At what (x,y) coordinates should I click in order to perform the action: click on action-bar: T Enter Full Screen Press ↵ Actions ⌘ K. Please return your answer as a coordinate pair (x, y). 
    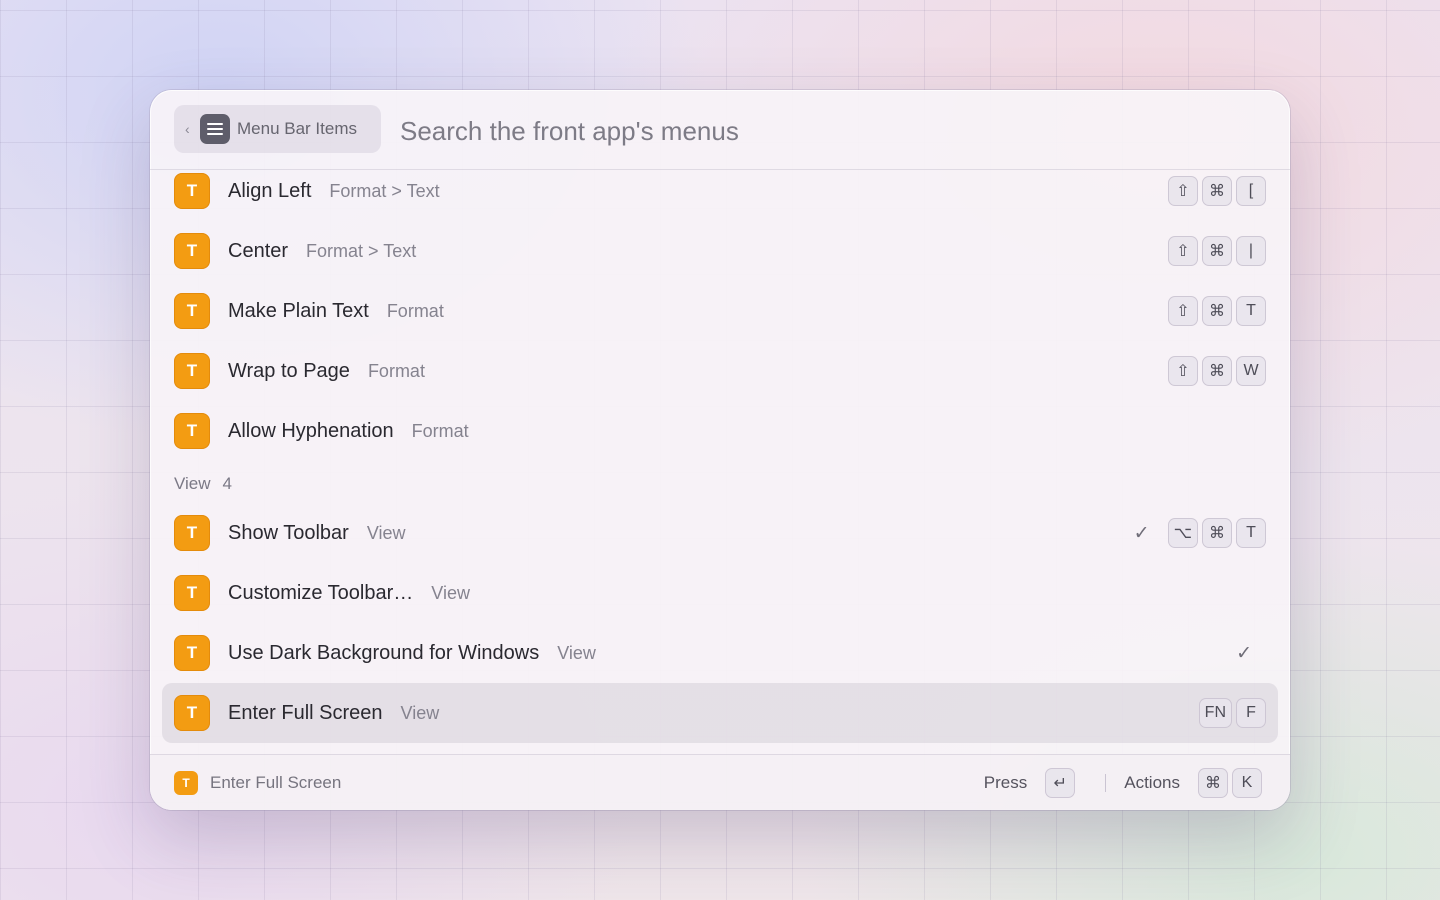
    Looking at the image, I should click on (720, 782).